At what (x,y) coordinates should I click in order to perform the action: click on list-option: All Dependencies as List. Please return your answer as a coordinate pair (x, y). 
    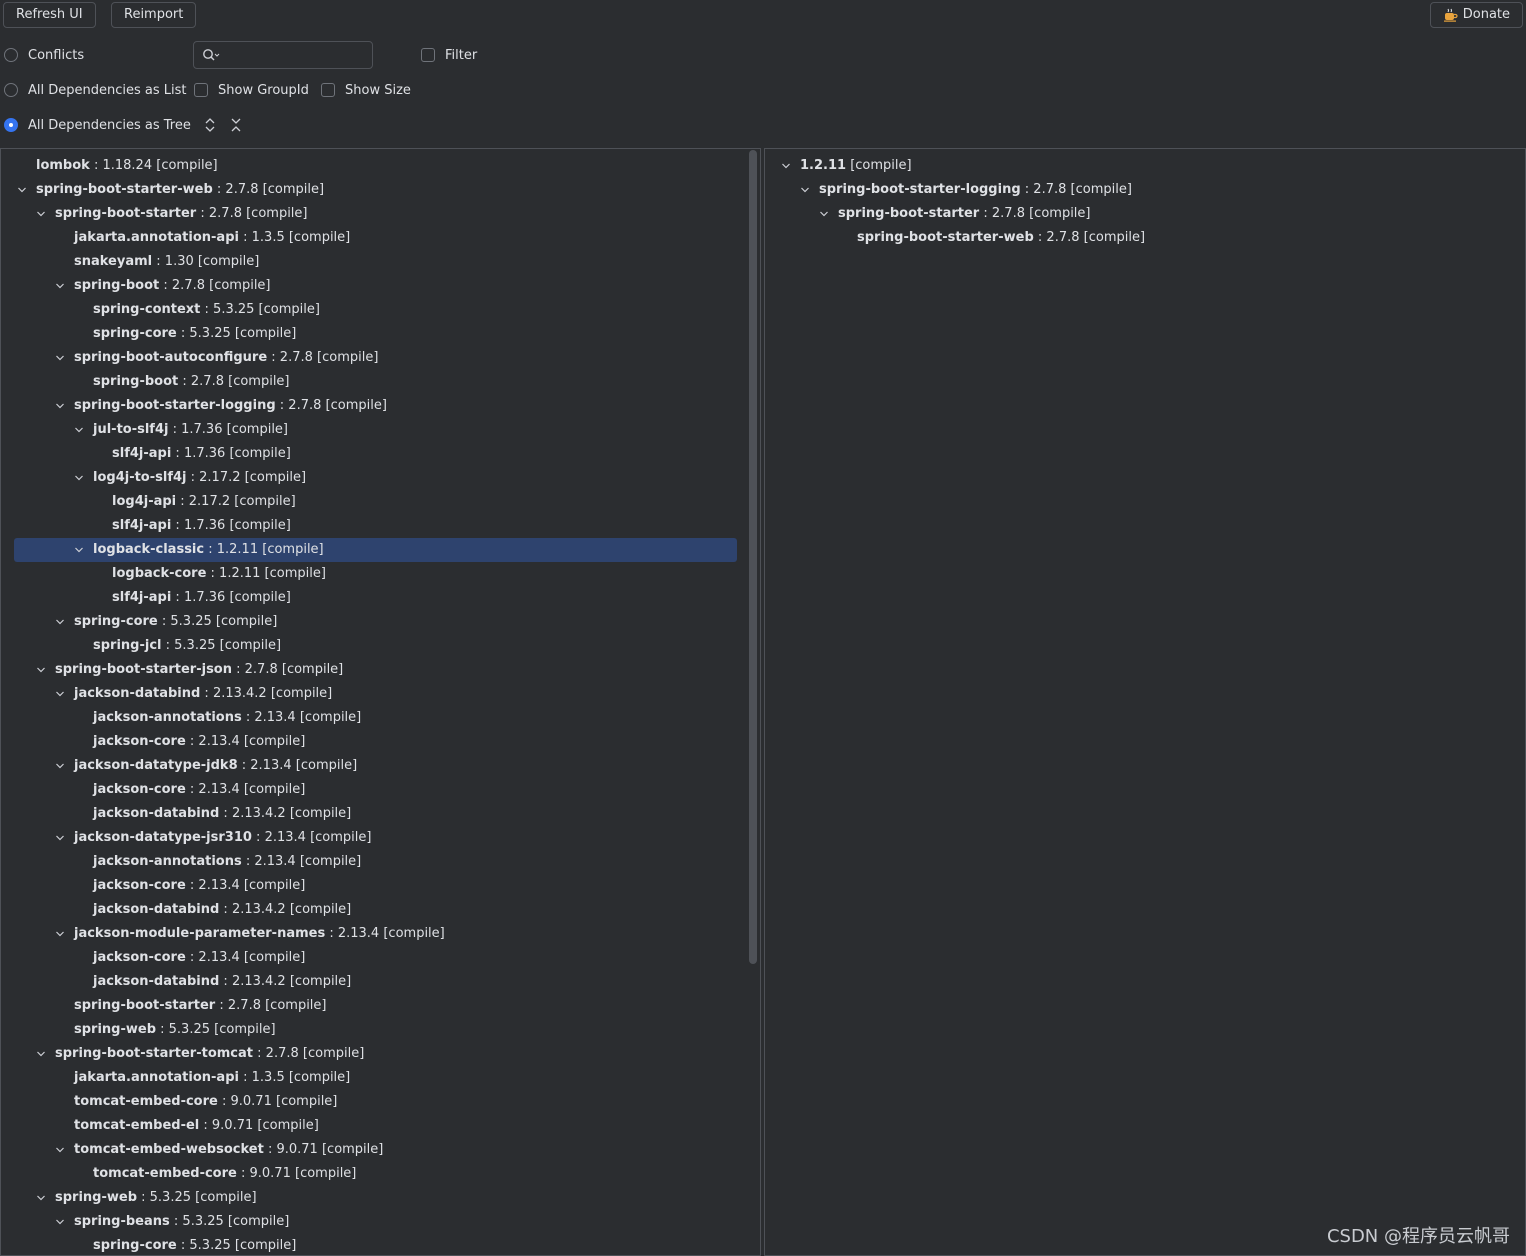
    Looking at the image, I should click on (95, 90).